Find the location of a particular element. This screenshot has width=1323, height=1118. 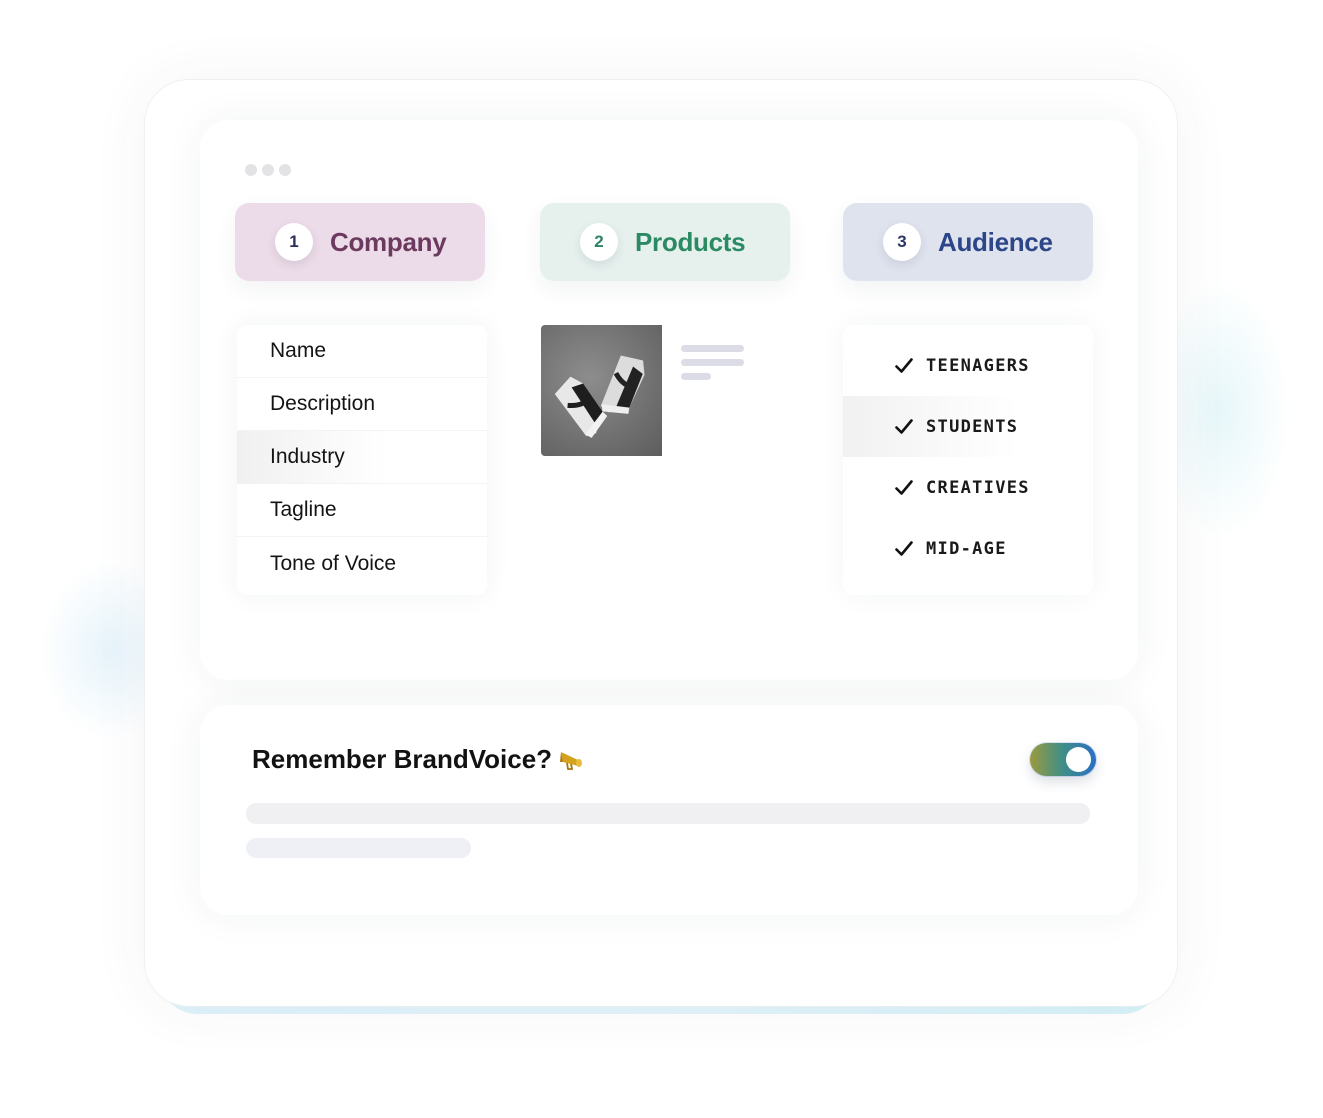

field-item-description: Description is located at coordinates (362, 404).